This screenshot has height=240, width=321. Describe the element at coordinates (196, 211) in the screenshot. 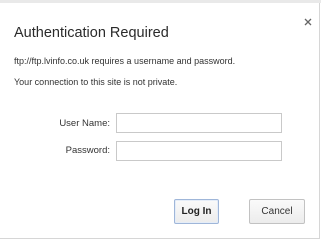

I see `login-button: Log In` at that location.